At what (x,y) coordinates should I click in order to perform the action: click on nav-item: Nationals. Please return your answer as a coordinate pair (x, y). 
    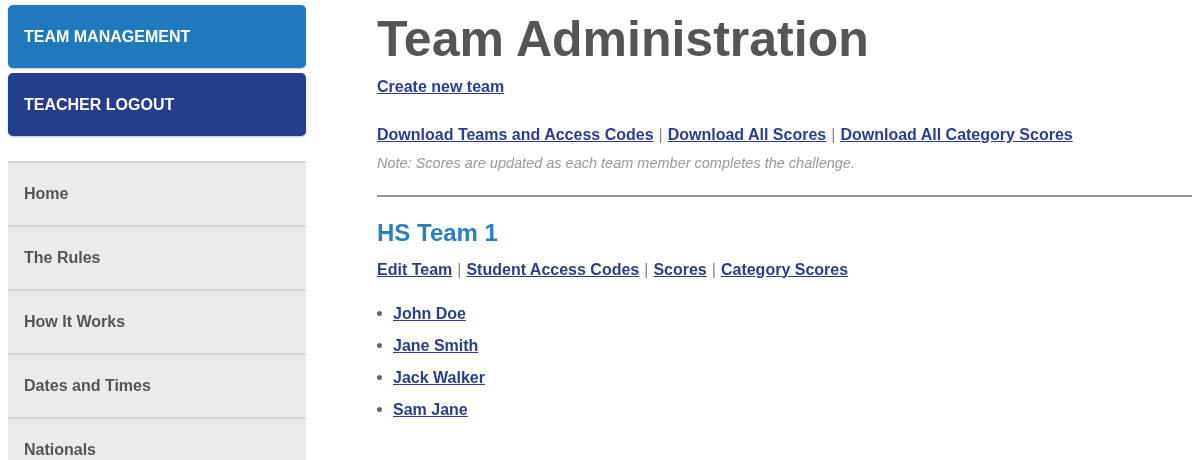
    Looking at the image, I should click on (157, 439).